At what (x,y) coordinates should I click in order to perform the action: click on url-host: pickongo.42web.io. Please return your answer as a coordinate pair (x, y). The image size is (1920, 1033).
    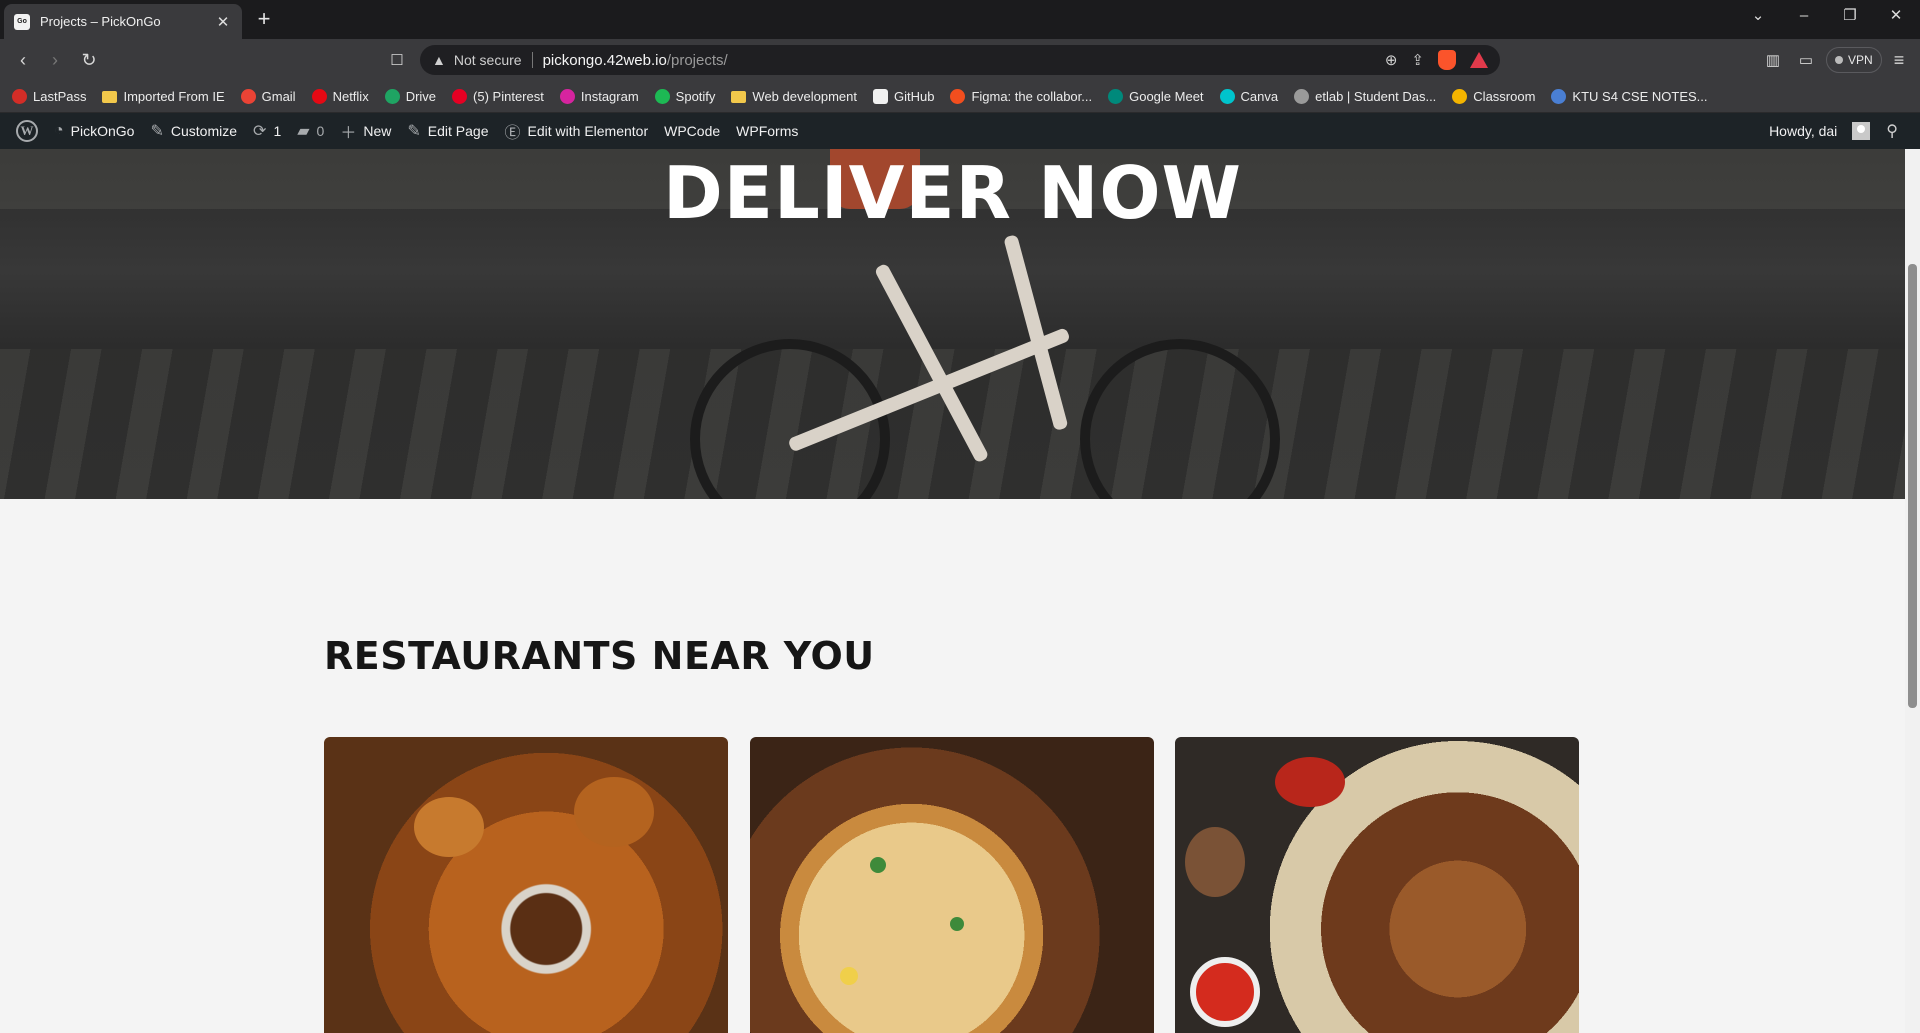
    Looking at the image, I should click on (604, 60).